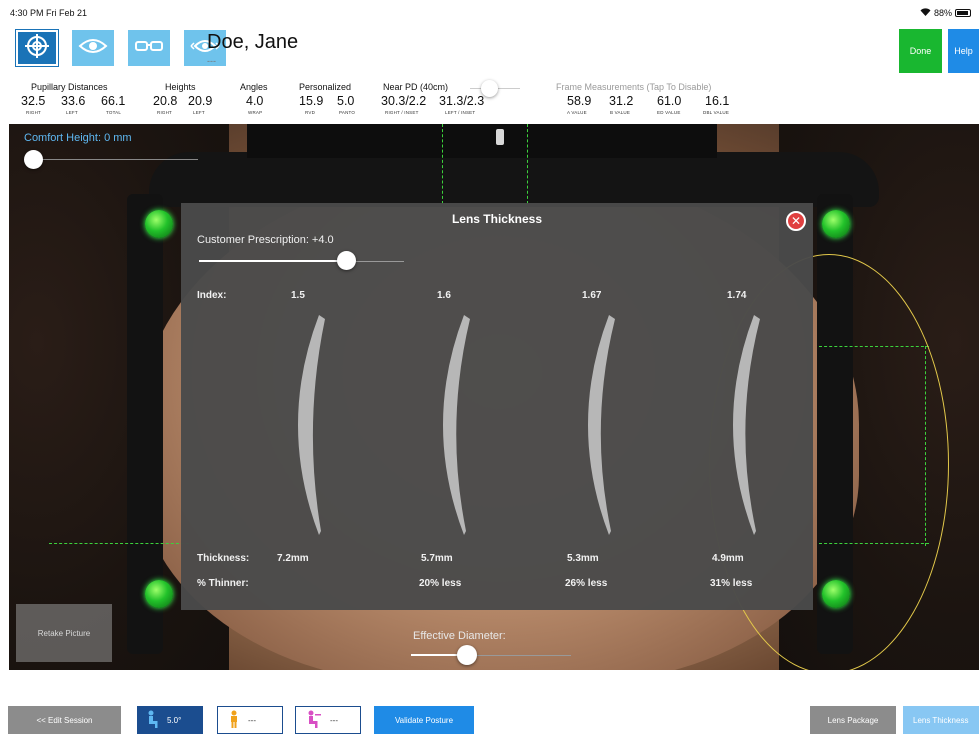 The height and width of the screenshot is (736, 979). What do you see at coordinates (592, 295) in the screenshot?
I see `lens-index-2: 1.67` at bounding box center [592, 295].